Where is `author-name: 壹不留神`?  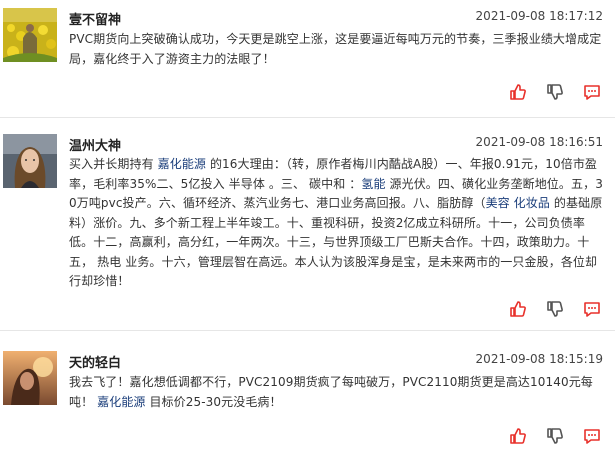
author-name: 壹不留神 is located at coordinates (95, 18).